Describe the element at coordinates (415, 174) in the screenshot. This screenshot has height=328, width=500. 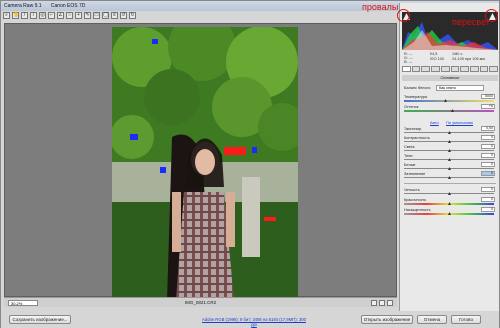
I see `blacks-label: Затемнение` at that location.